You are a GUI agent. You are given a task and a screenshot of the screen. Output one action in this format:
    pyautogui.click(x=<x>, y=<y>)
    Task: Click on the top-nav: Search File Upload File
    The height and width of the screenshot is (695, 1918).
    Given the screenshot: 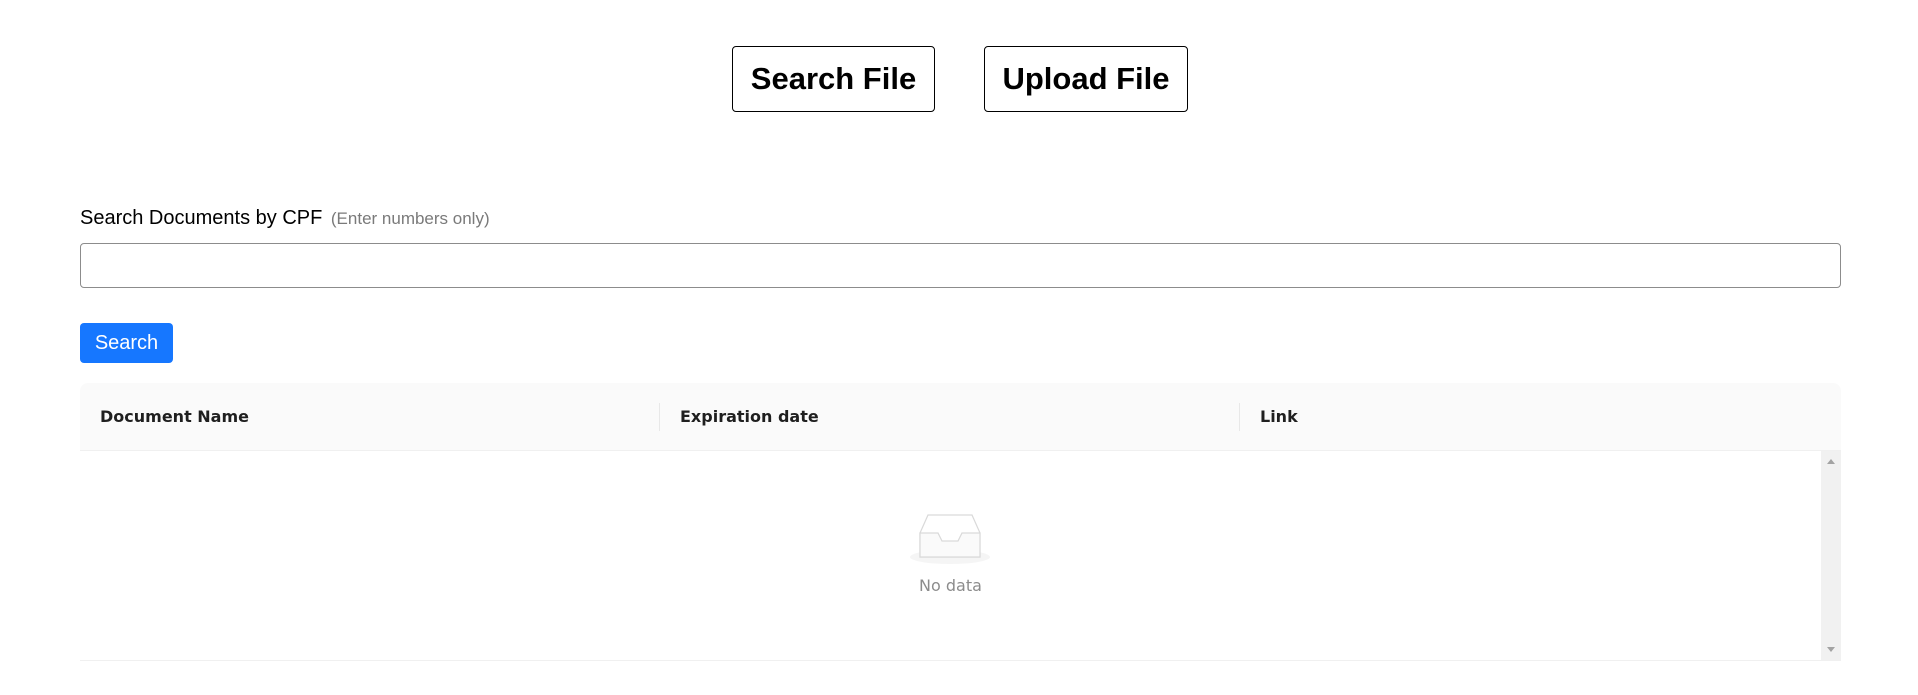 What is the action you would take?
    pyautogui.click(x=959, y=80)
    